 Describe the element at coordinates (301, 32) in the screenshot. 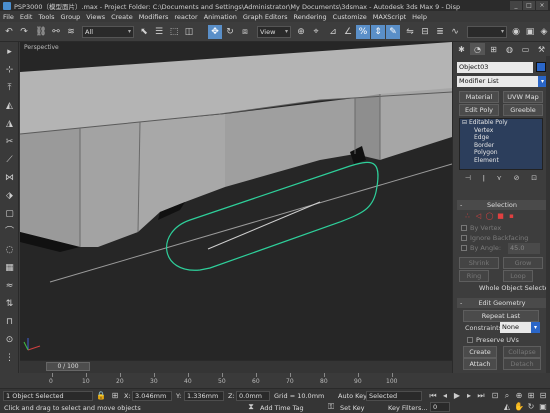

I see `pivot-center-icon: ⊕` at that location.